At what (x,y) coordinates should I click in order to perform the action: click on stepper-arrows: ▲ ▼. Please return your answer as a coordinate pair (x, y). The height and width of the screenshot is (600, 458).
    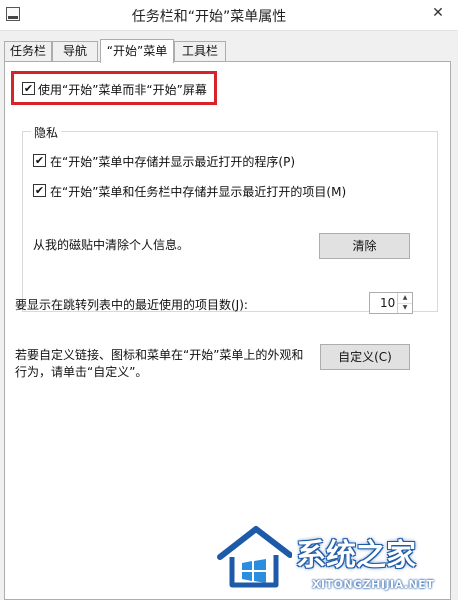
    Looking at the image, I should click on (404, 303).